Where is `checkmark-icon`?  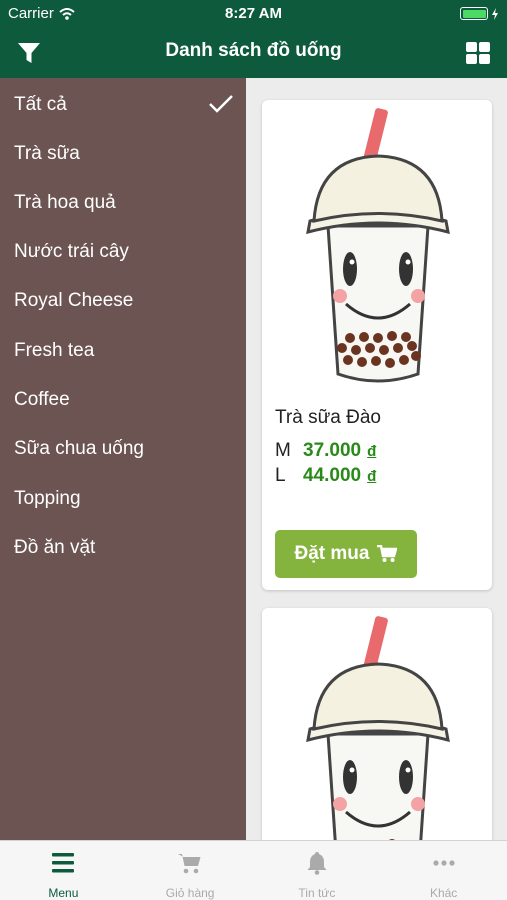 checkmark-icon is located at coordinates (221, 104).